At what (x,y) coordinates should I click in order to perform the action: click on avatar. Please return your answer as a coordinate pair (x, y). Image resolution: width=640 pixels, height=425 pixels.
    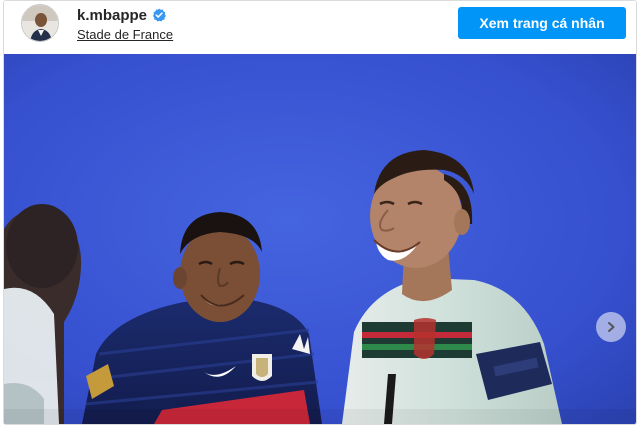
    Looking at the image, I should click on (40, 23).